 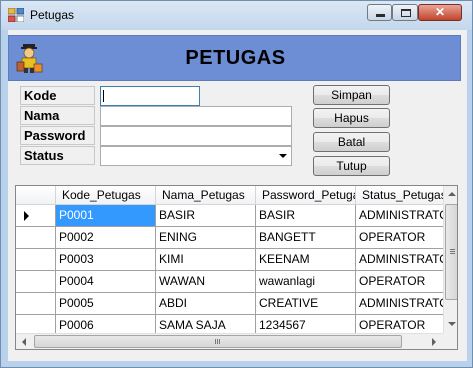 I want to click on tutup-button: Tutup, so click(x=351, y=166).